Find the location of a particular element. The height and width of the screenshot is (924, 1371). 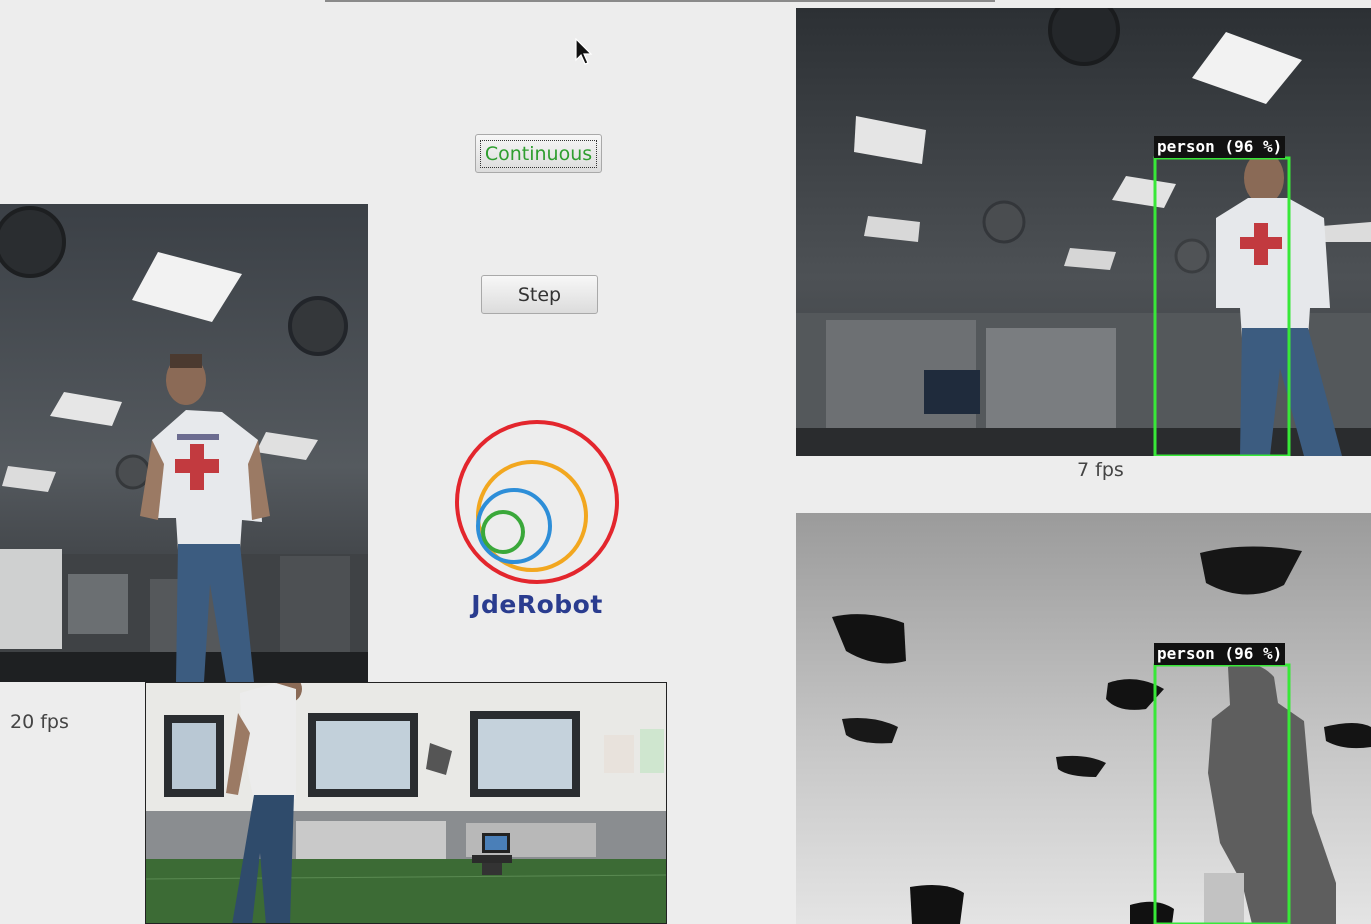

depth-detection-label: person (96 %) is located at coordinates (1220, 654).